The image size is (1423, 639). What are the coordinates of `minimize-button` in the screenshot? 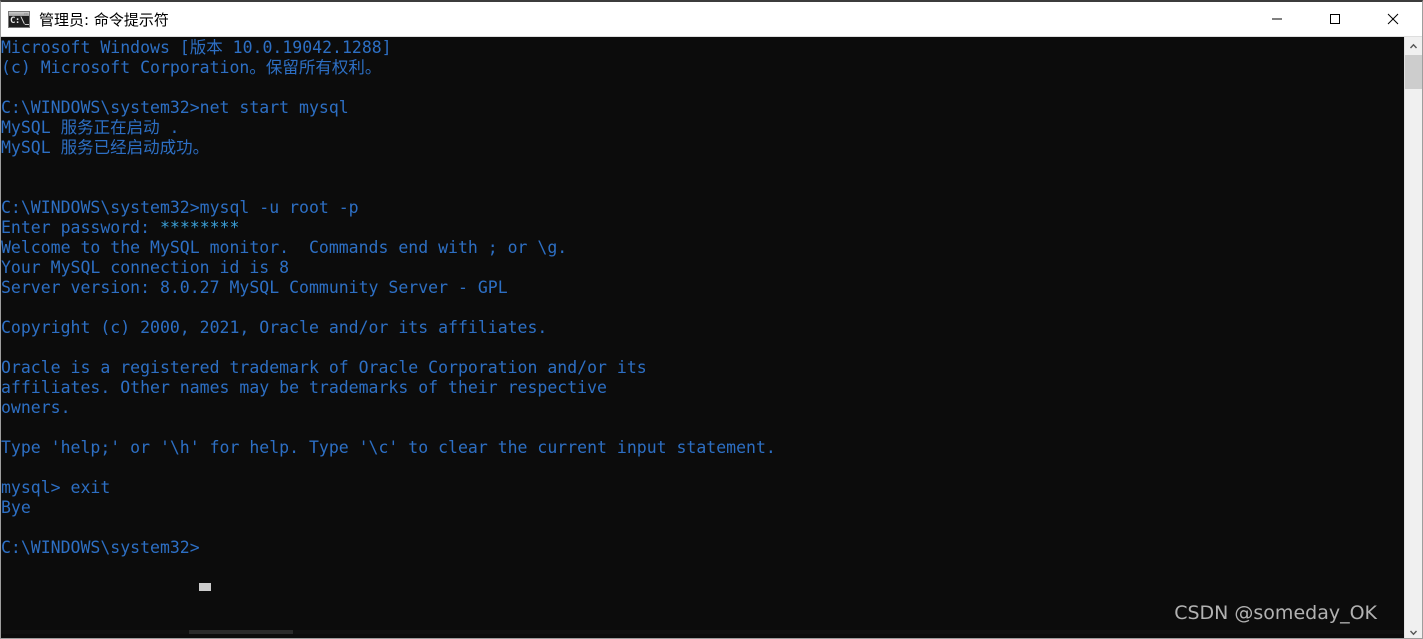 It's located at (1277, 19).